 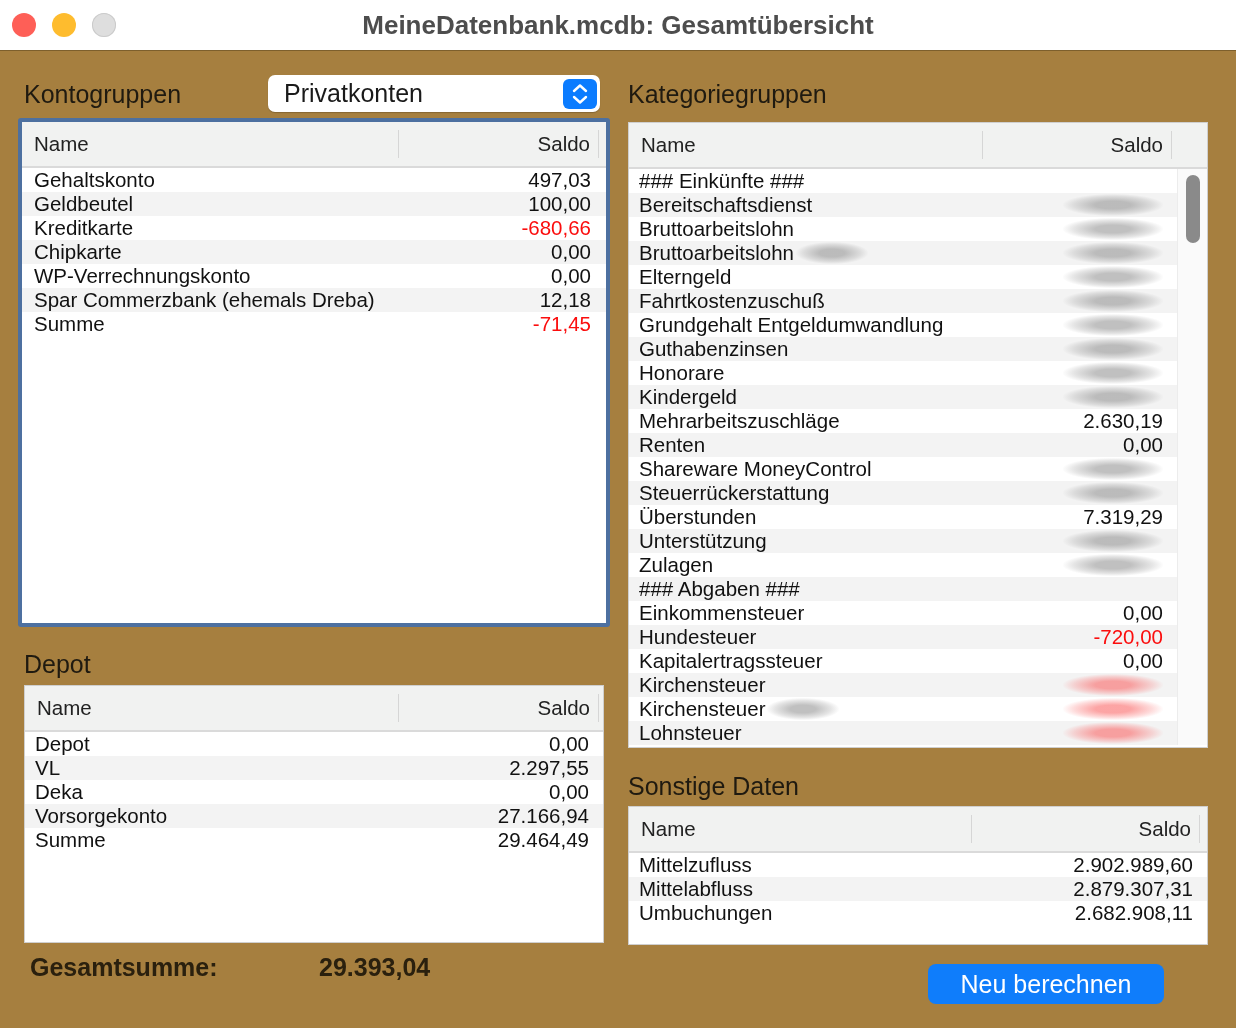 I want to click on table-cell: Gehaltskonto, so click(x=94, y=180).